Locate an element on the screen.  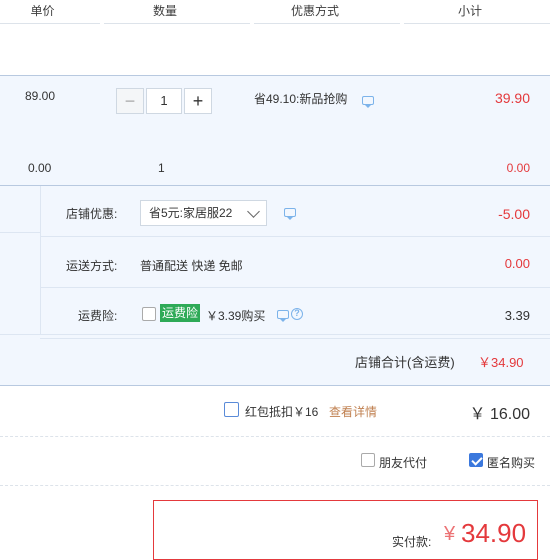
header-subtotal: 小计 is located at coordinates (469, 11).